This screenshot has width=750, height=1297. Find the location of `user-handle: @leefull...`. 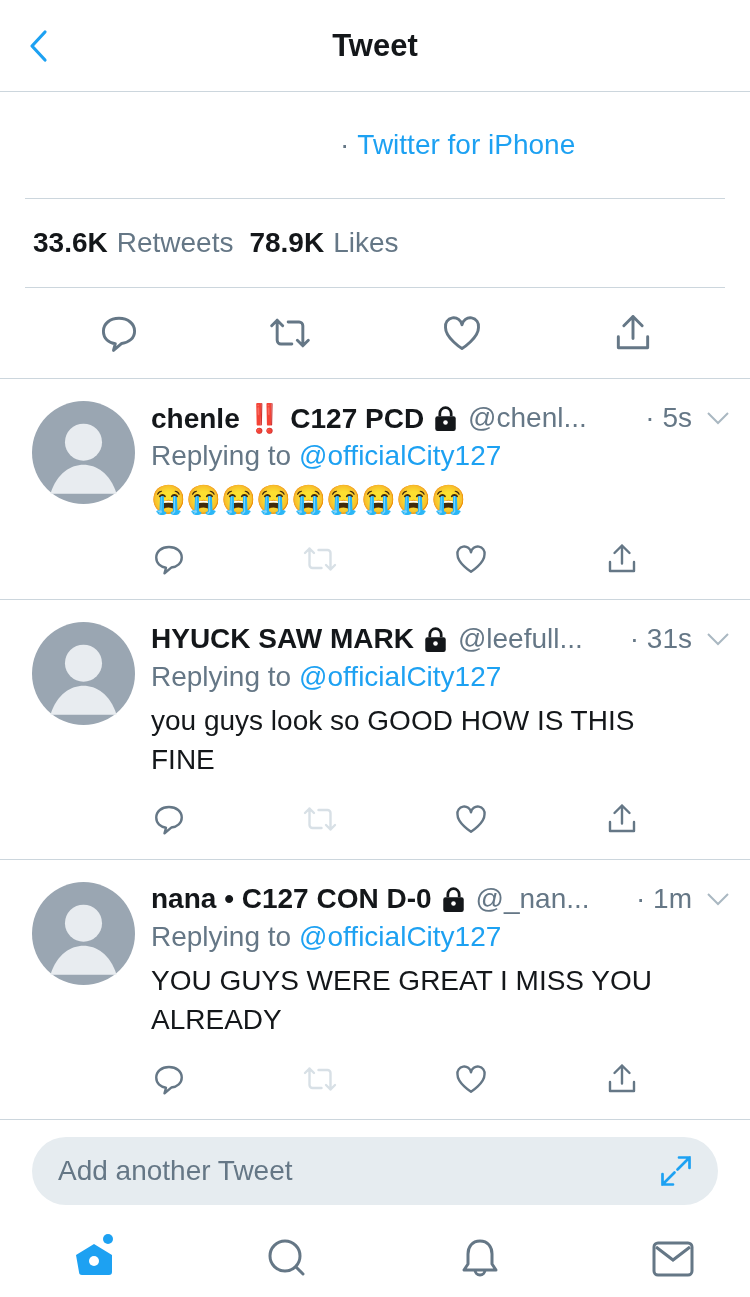

user-handle: @leefull... is located at coordinates (520, 639).